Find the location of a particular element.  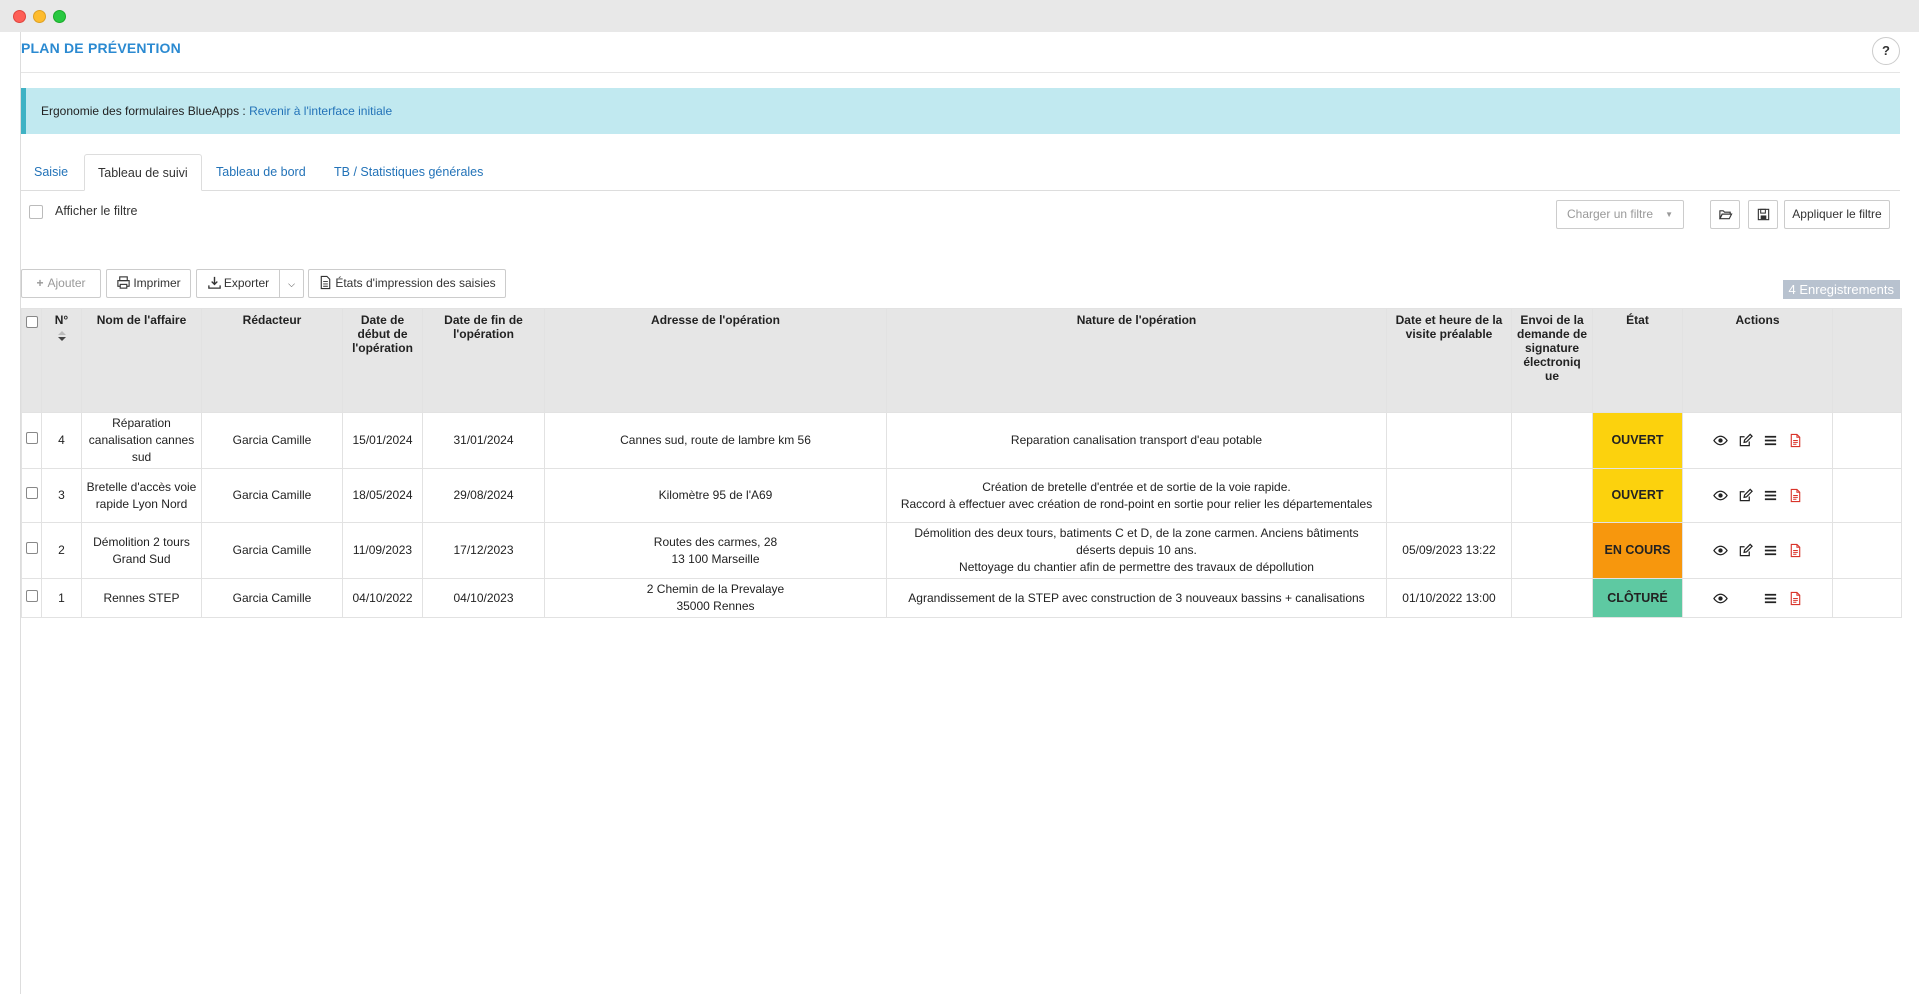

chevron-down-icon: ⌵ is located at coordinates (291, 284).